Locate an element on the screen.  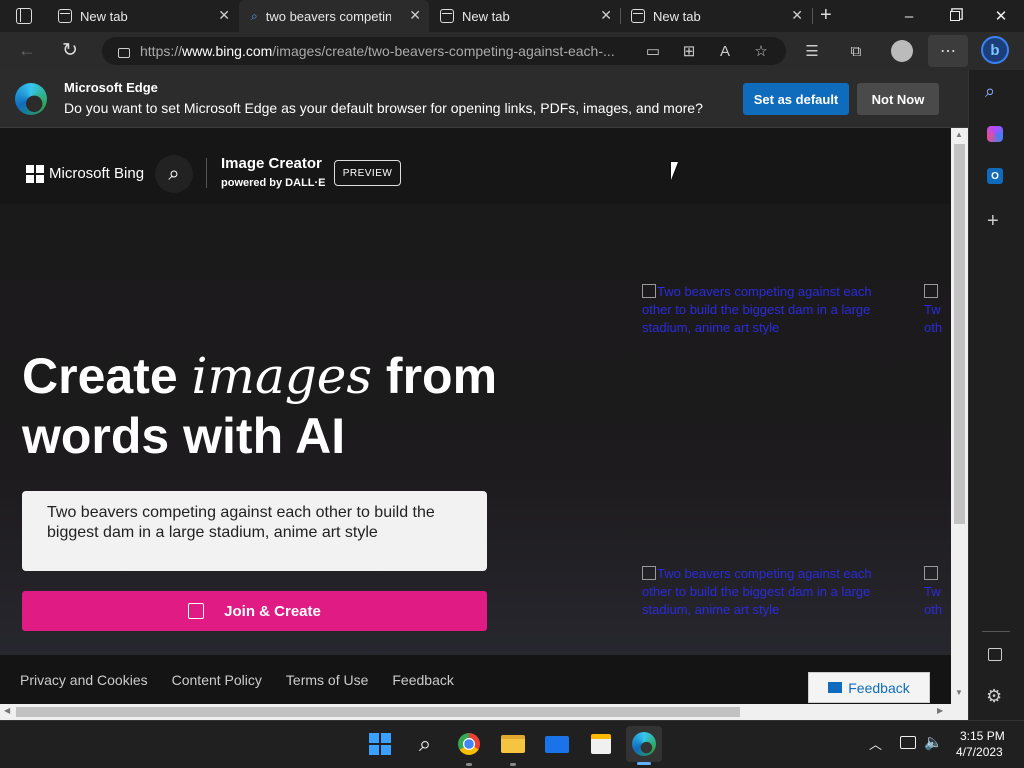
volume-icon: 🔈 is located at coordinates (933, 742).